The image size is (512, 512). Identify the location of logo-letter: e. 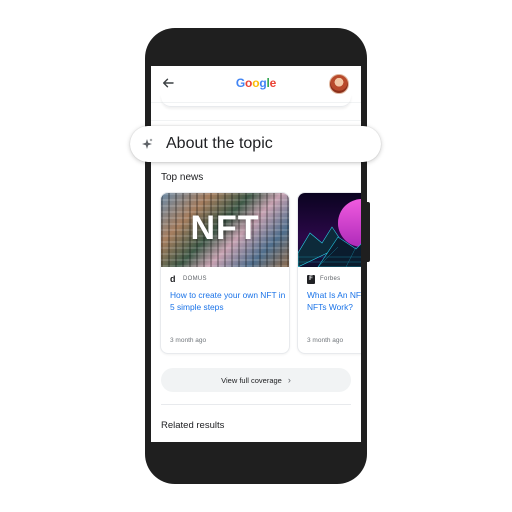
(273, 83).